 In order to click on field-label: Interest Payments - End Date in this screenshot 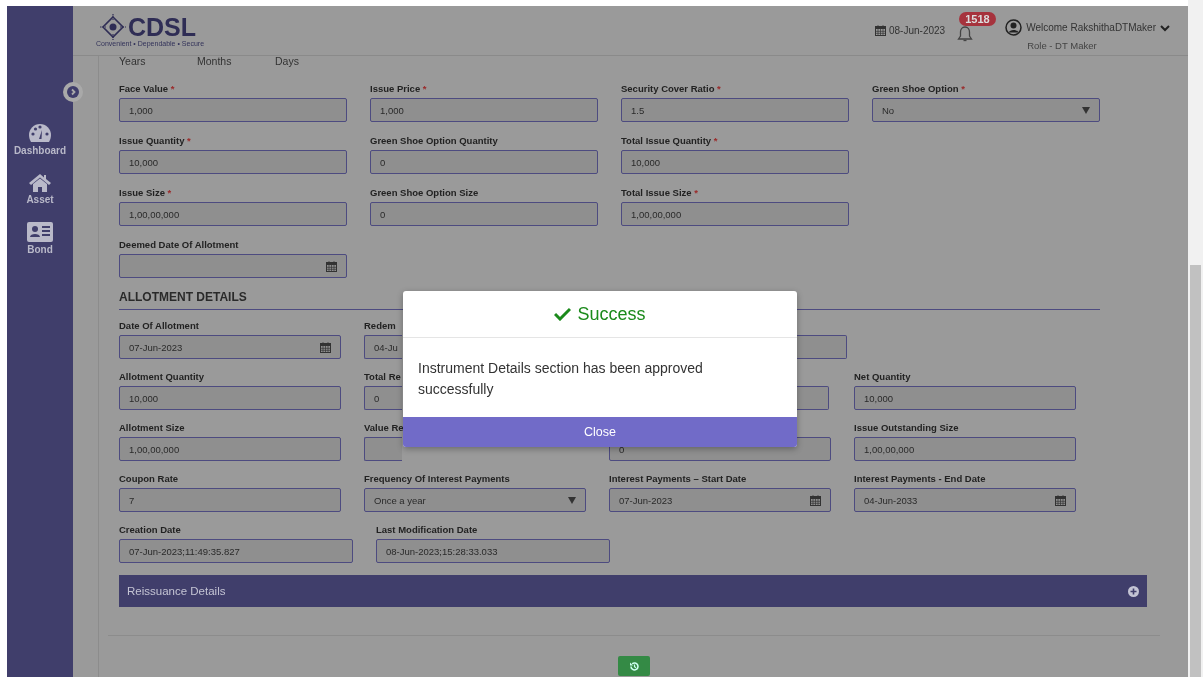, I will do `click(920, 478)`.